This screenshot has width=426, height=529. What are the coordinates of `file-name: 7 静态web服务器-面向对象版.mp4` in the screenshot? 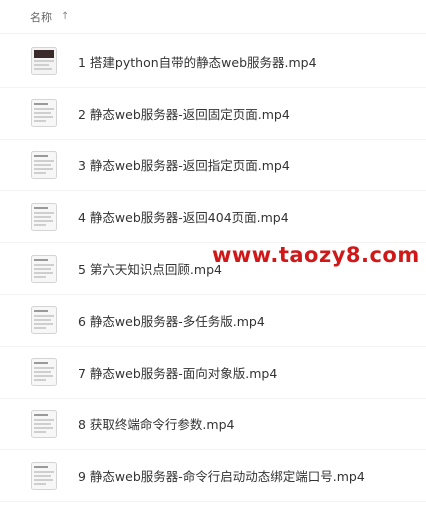 It's located at (178, 373).